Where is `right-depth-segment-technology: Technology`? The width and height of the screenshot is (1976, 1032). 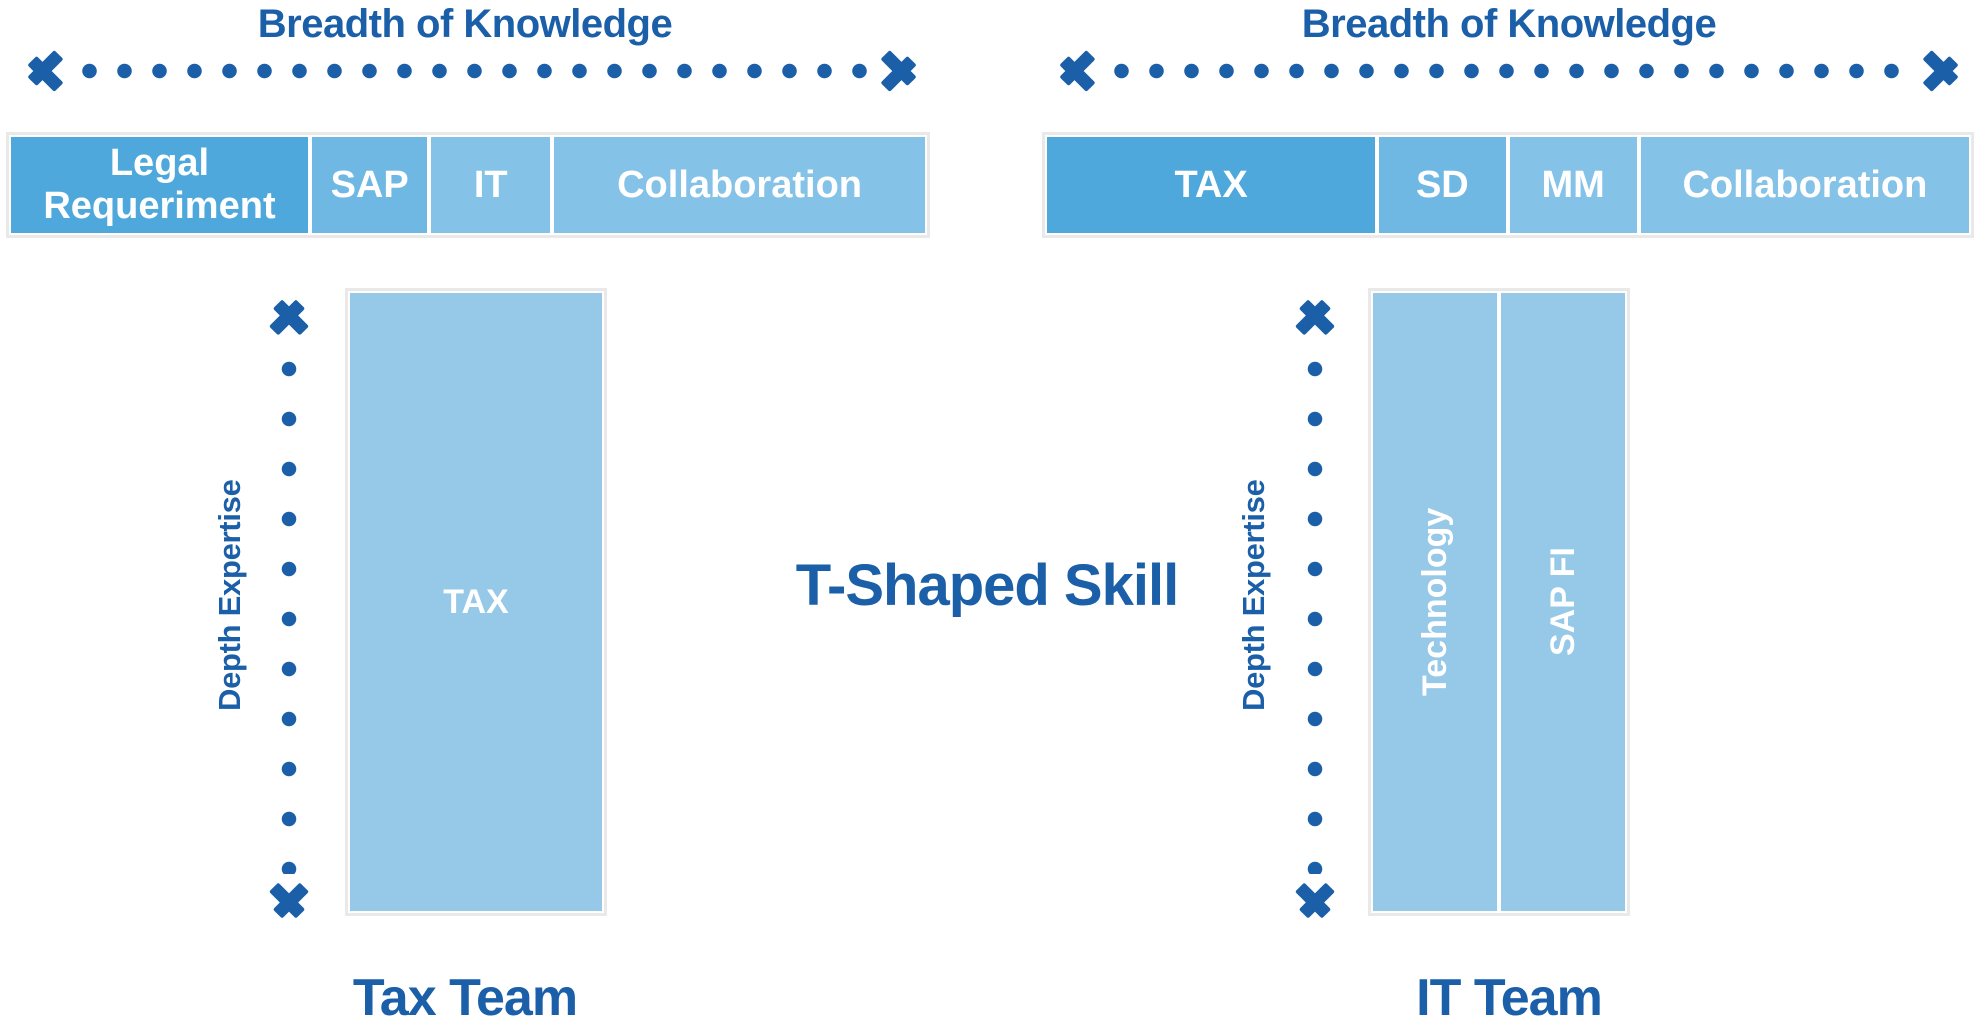 right-depth-segment-technology: Technology is located at coordinates (1435, 602).